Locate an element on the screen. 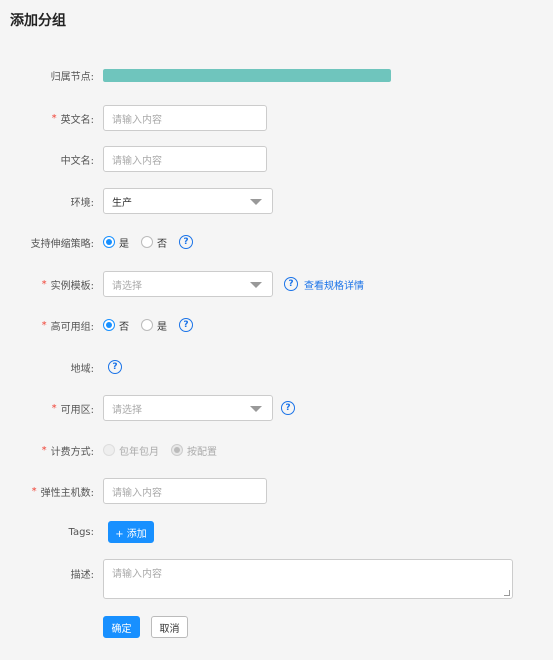 The image size is (553, 660). billing-option-config: 按配置 is located at coordinates (194, 450).